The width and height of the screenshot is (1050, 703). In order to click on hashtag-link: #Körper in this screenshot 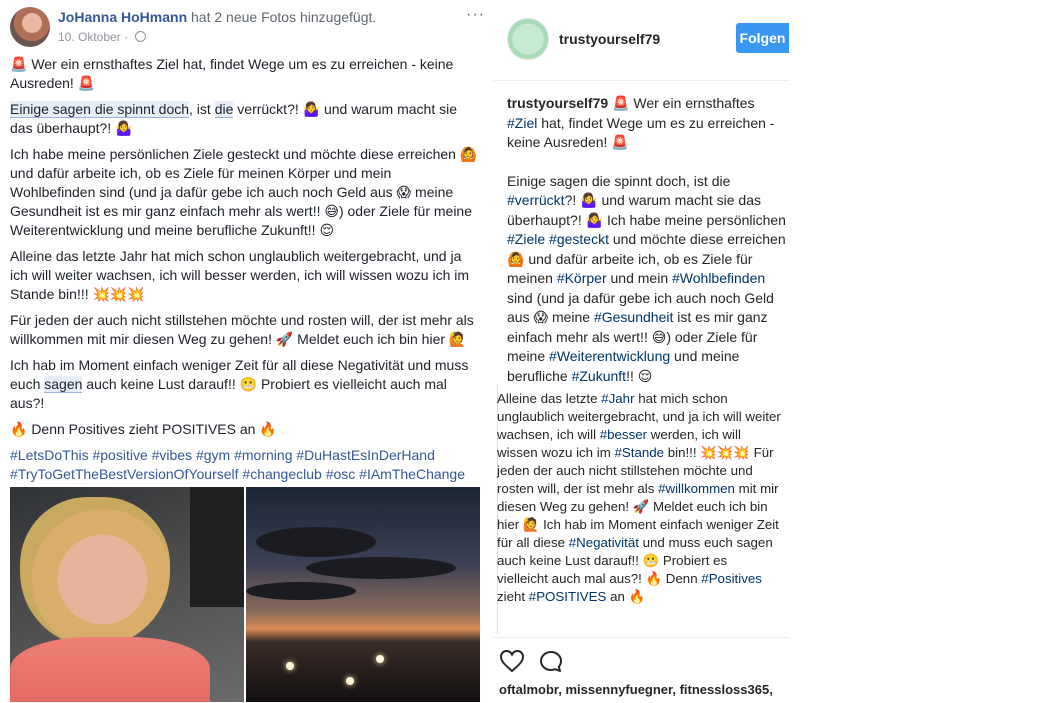, I will do `click(582, 278)`.